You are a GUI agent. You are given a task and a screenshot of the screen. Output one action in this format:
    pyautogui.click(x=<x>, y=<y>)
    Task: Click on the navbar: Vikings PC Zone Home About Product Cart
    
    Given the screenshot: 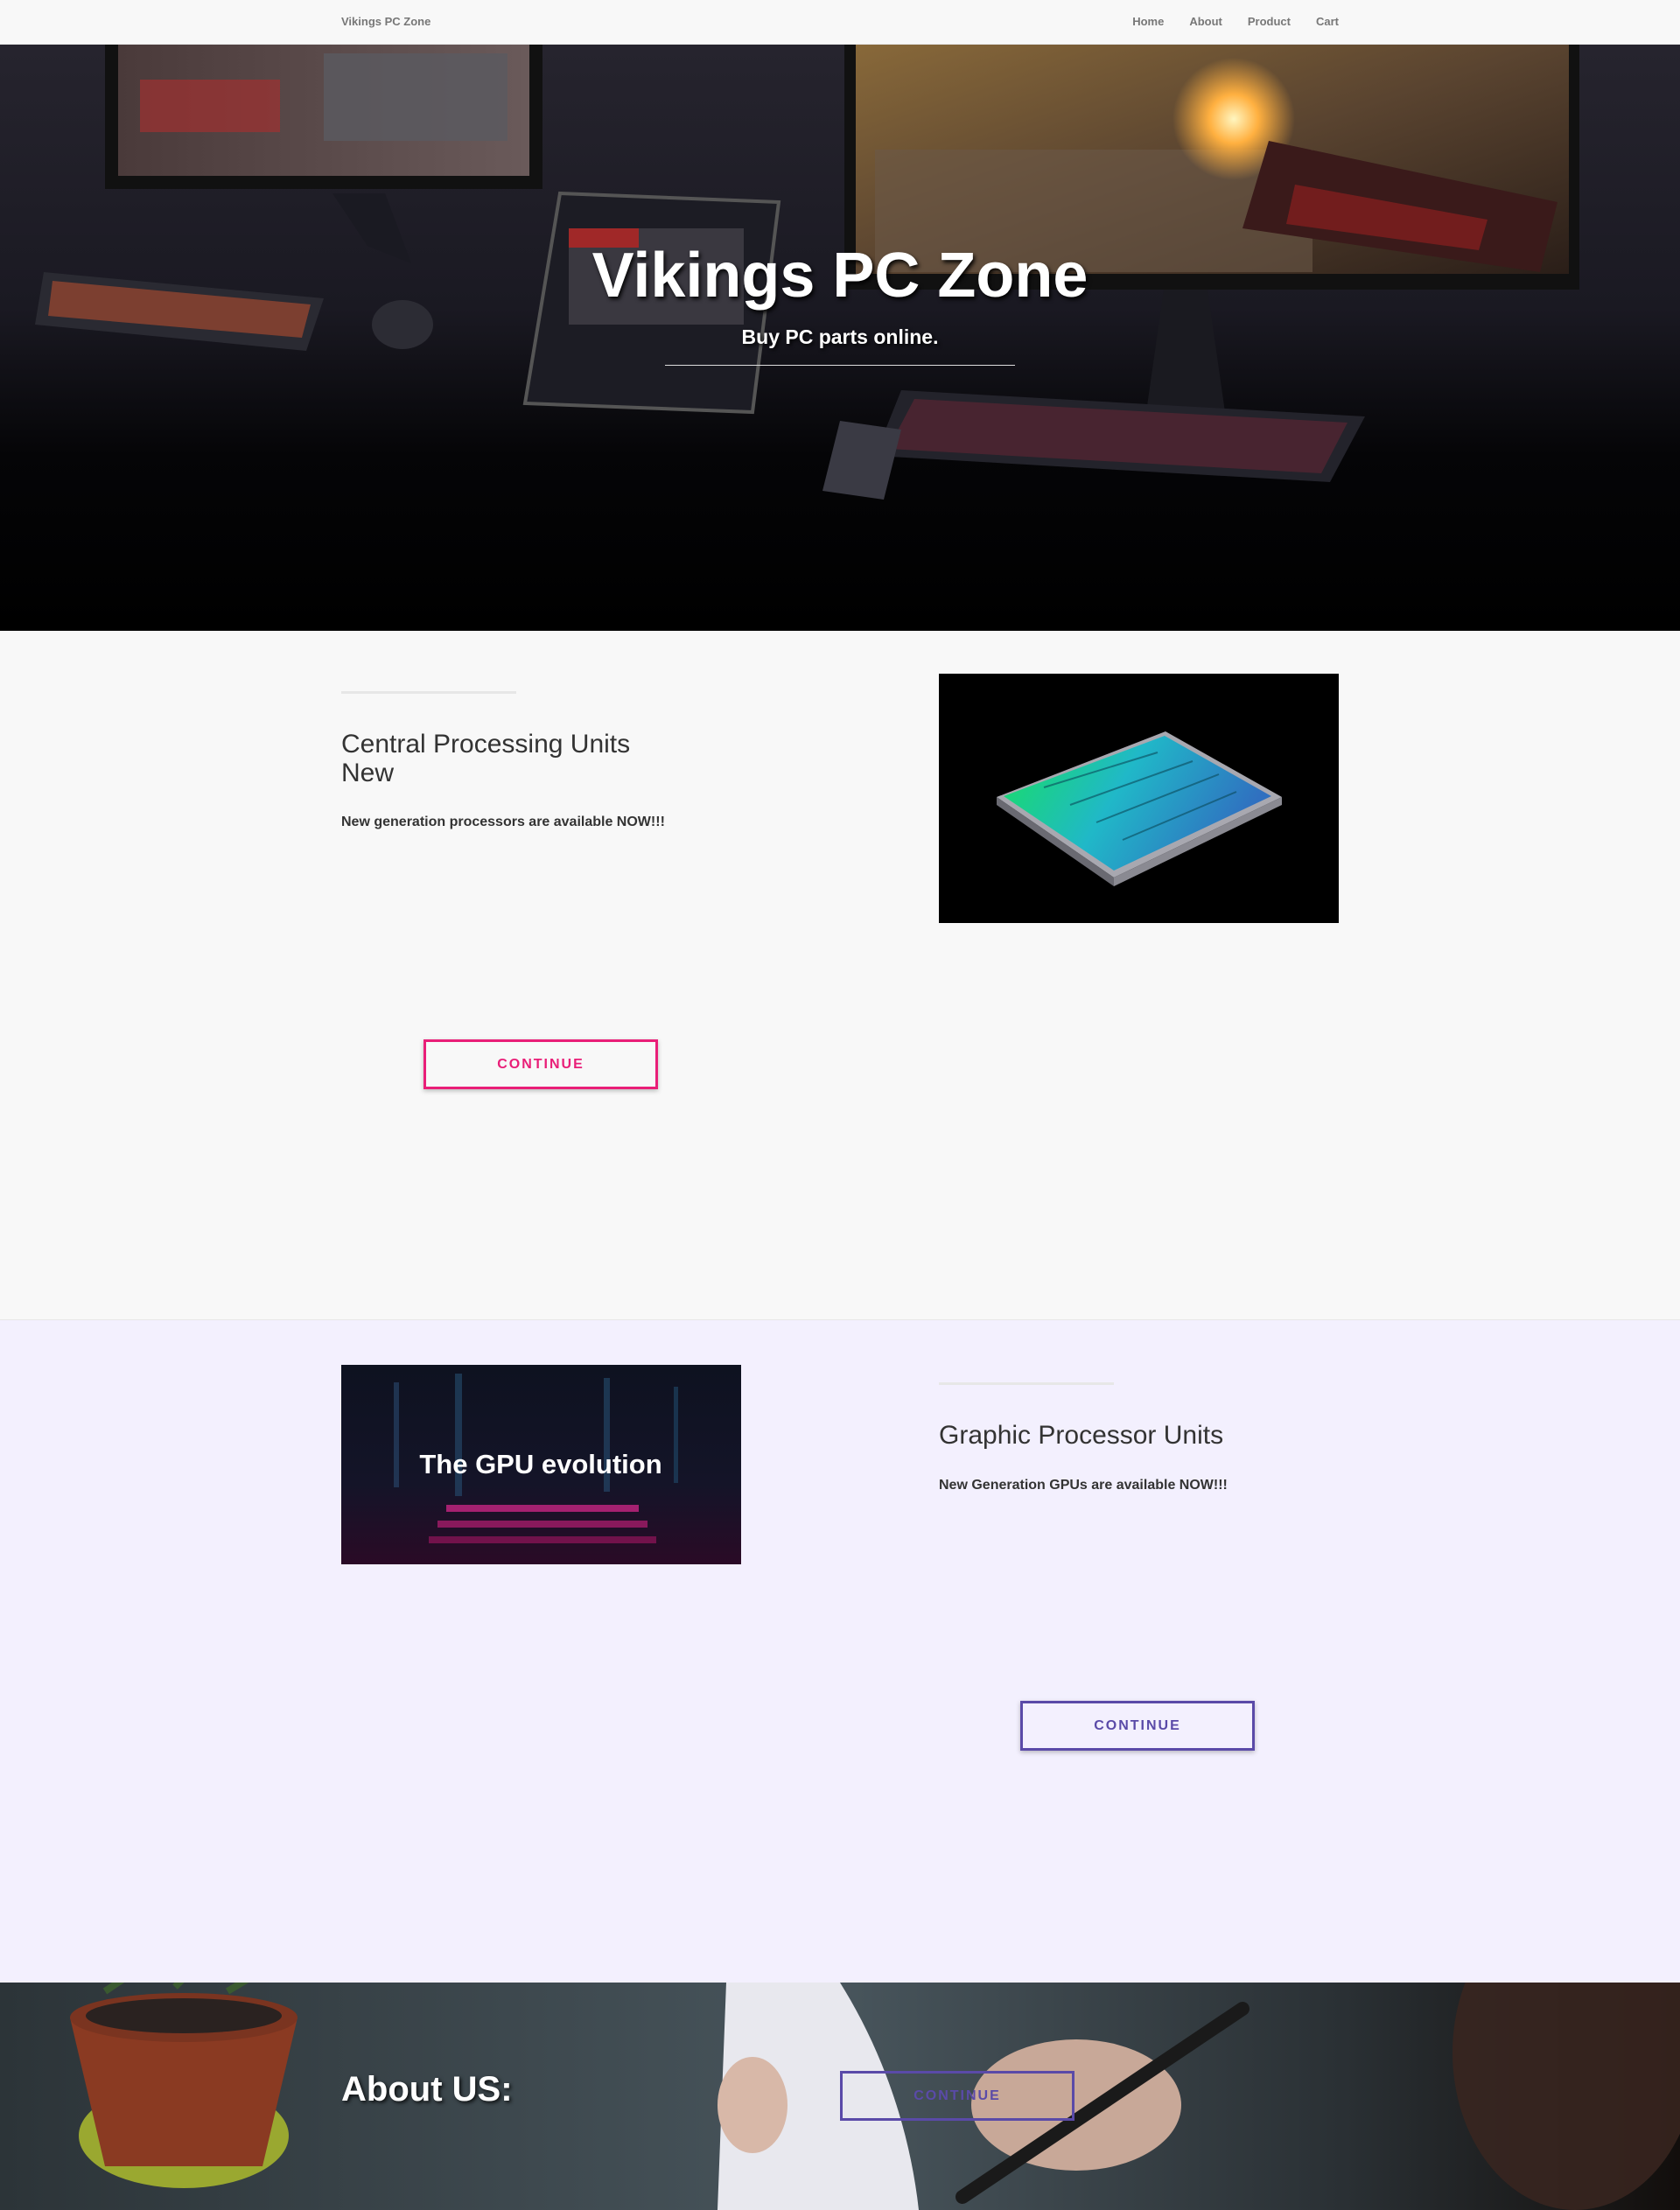 What is the action you would take?
    pyautogui.click(x=840, y=22)
    